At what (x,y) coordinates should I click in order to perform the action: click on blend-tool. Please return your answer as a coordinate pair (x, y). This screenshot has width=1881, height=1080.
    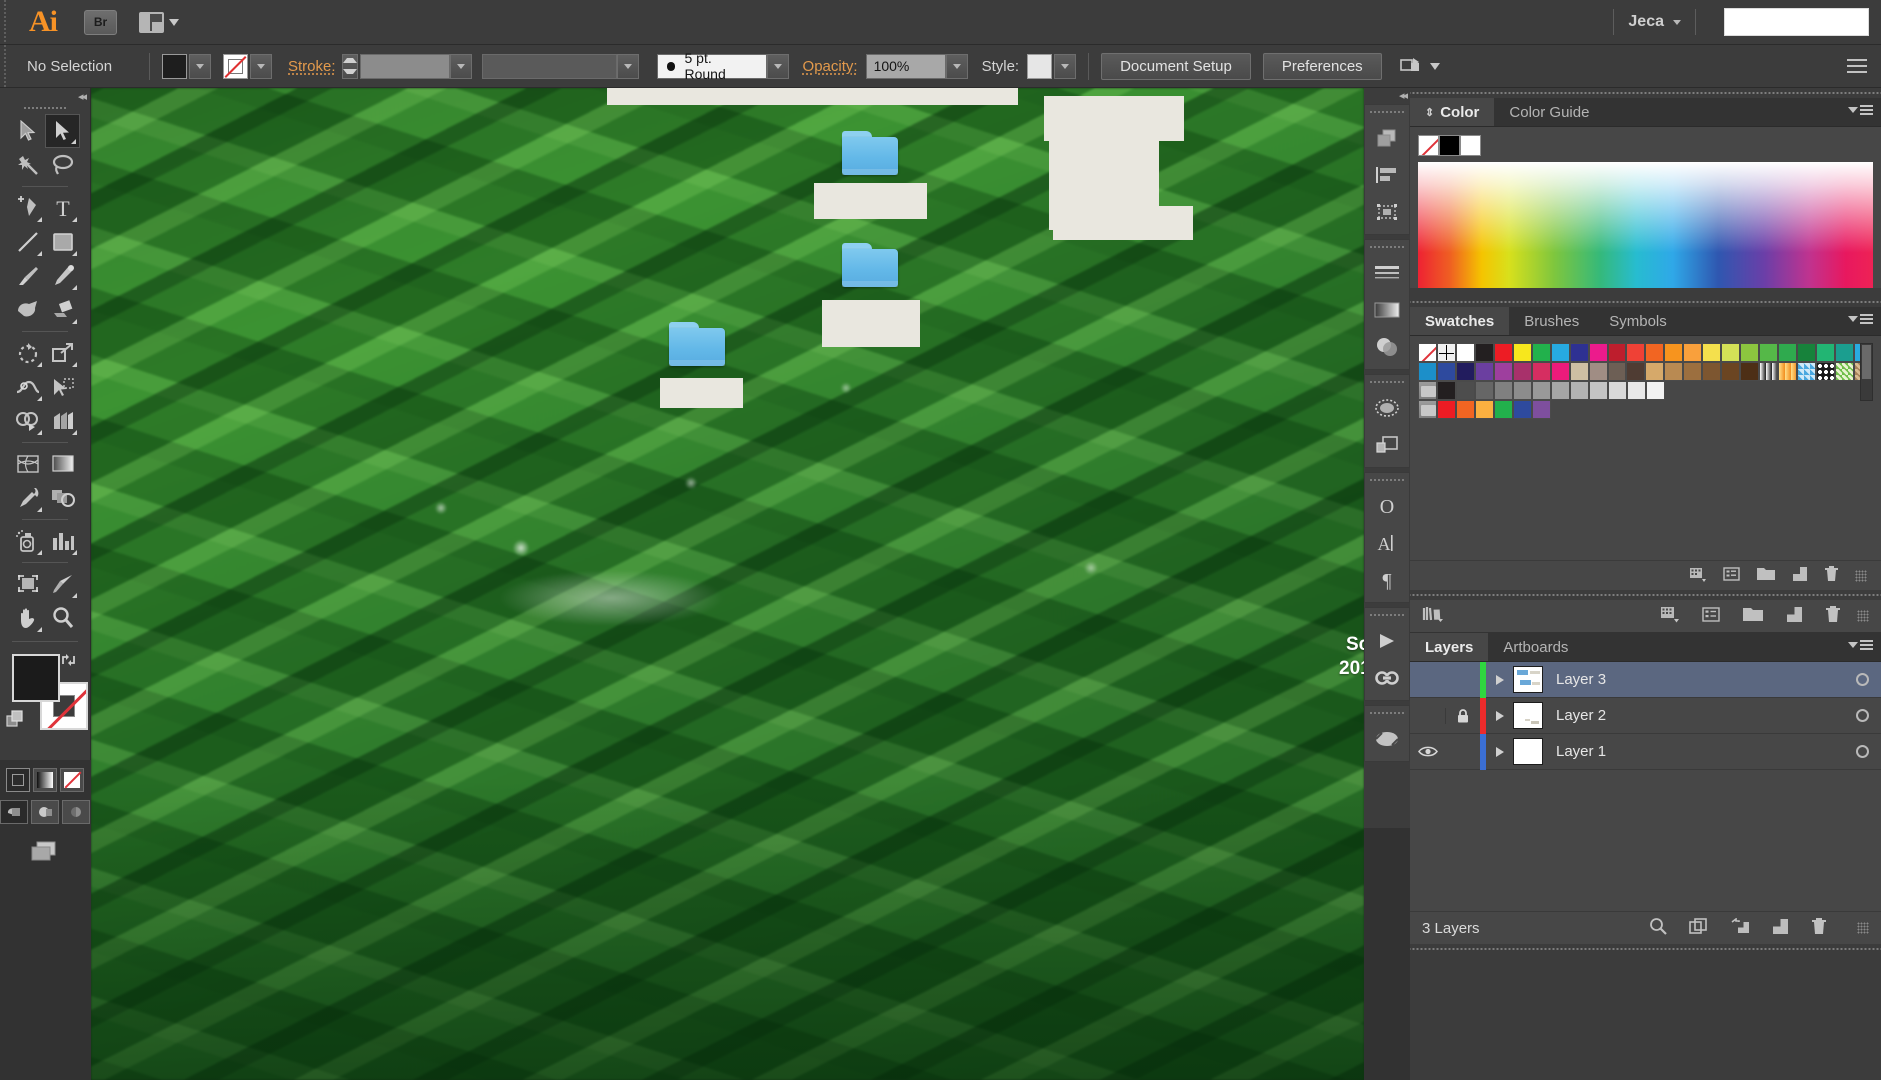
    Looking at the image, I should click on (62, 498).